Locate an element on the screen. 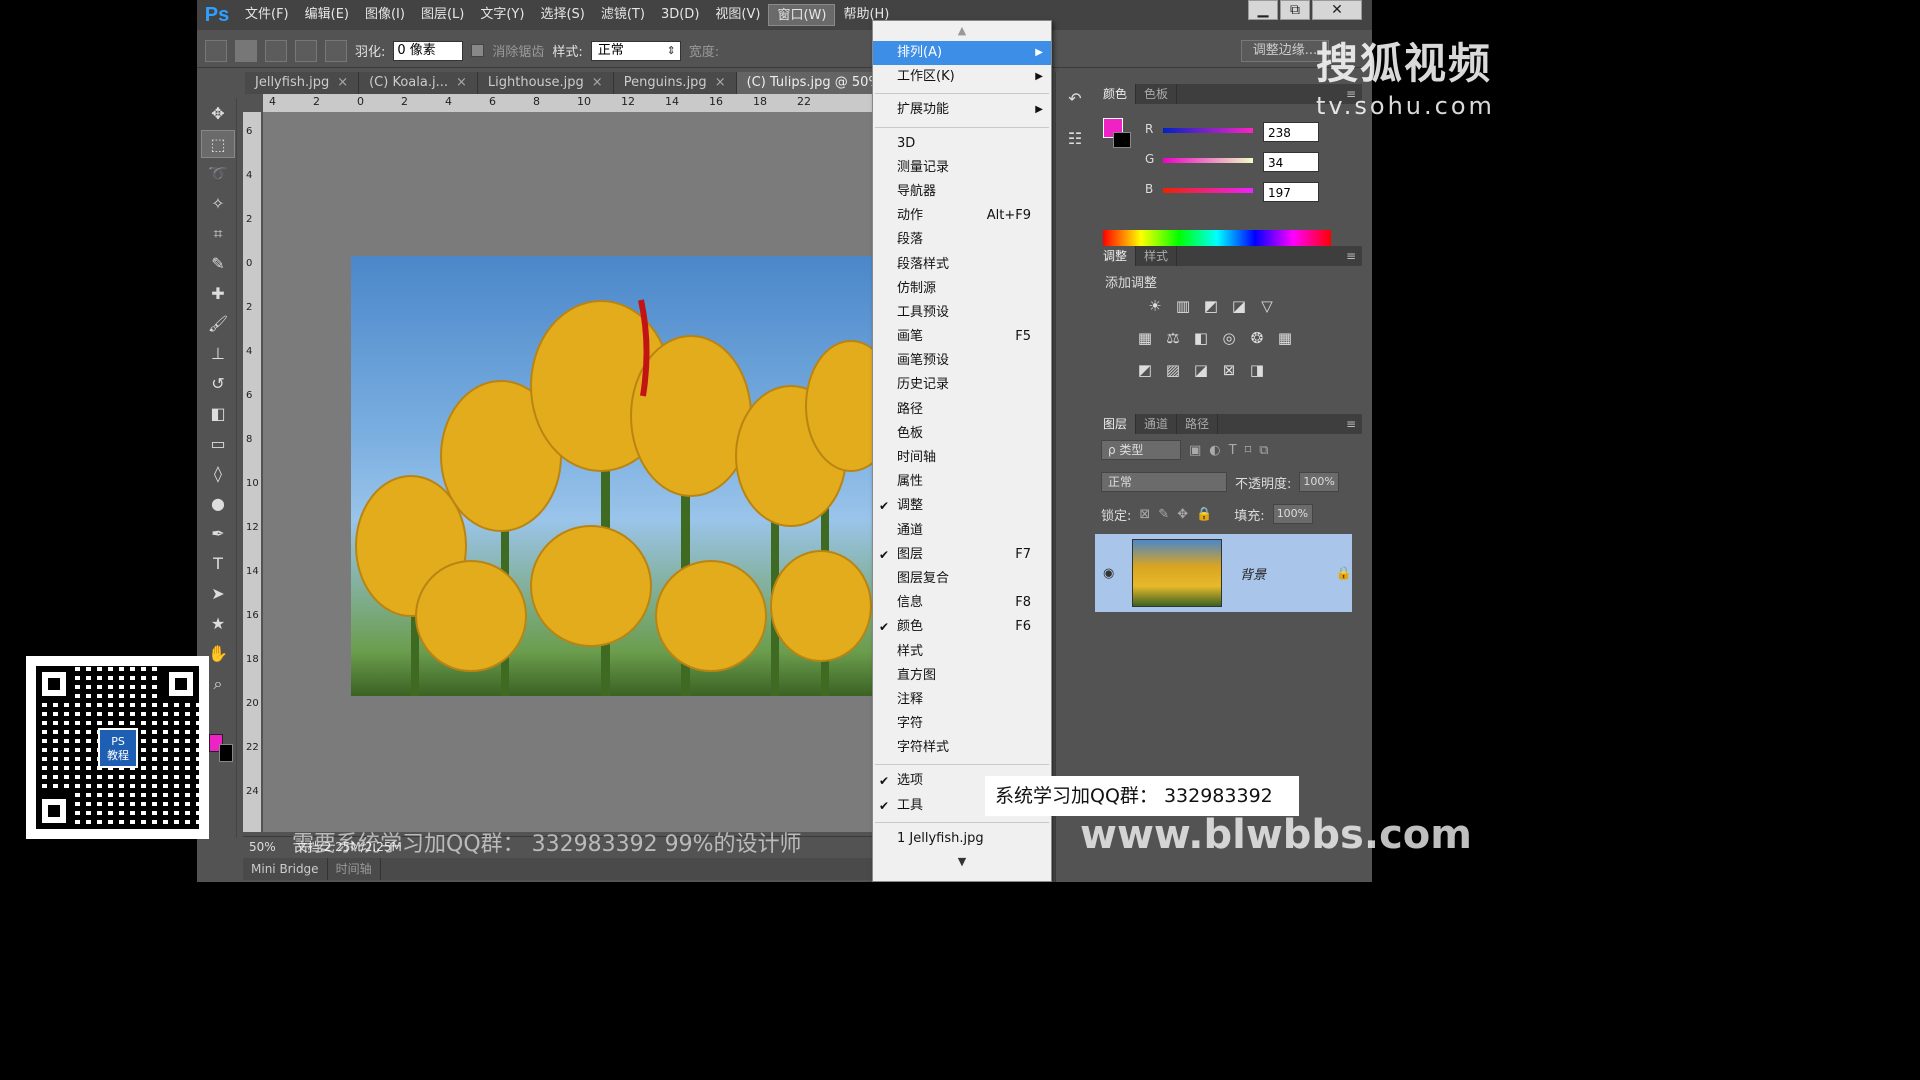 This screenshot has width=1920, height=1080. menu-select: 选择(S) is located at coordinates (562, 15).